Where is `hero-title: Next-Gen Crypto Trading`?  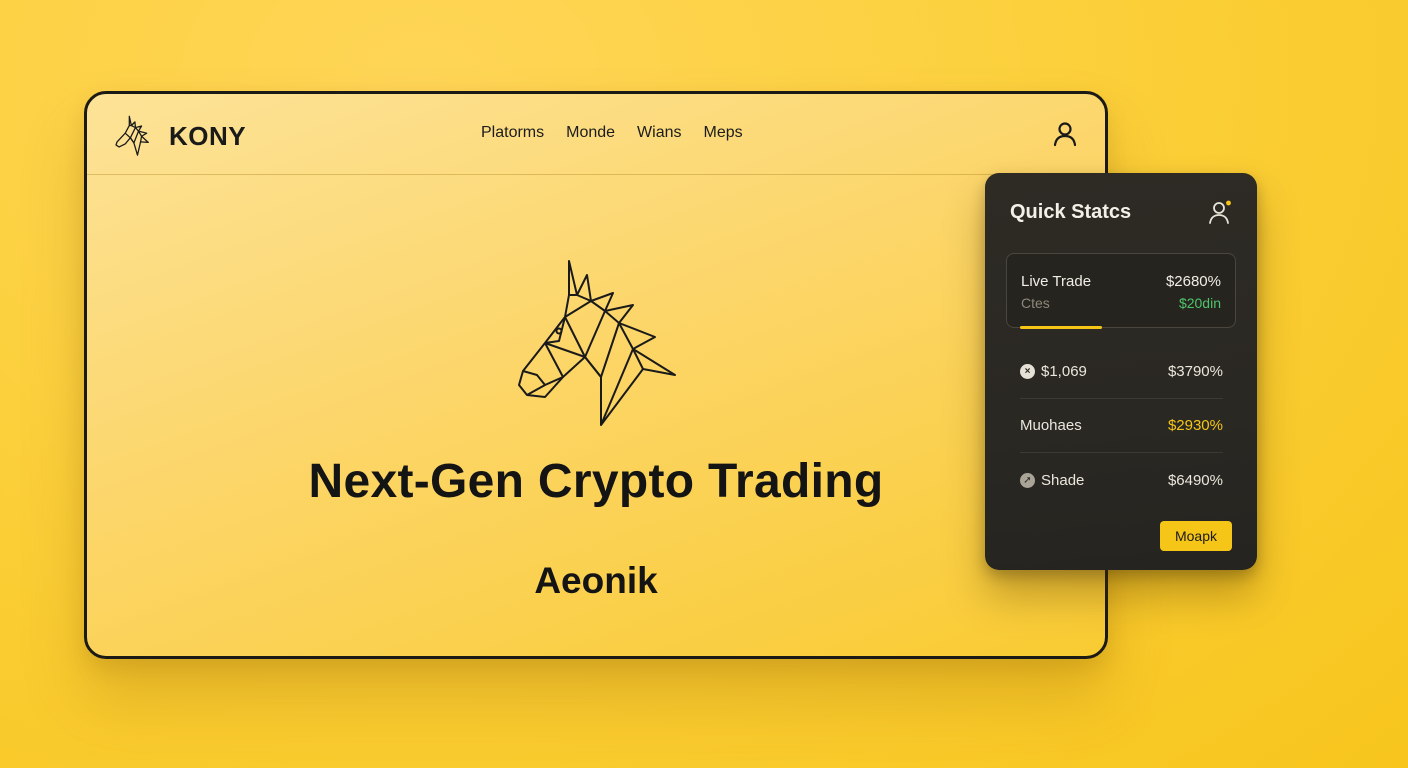
hero-title: Next-Gen Crypto Trading is located at coordinates (596, 481).